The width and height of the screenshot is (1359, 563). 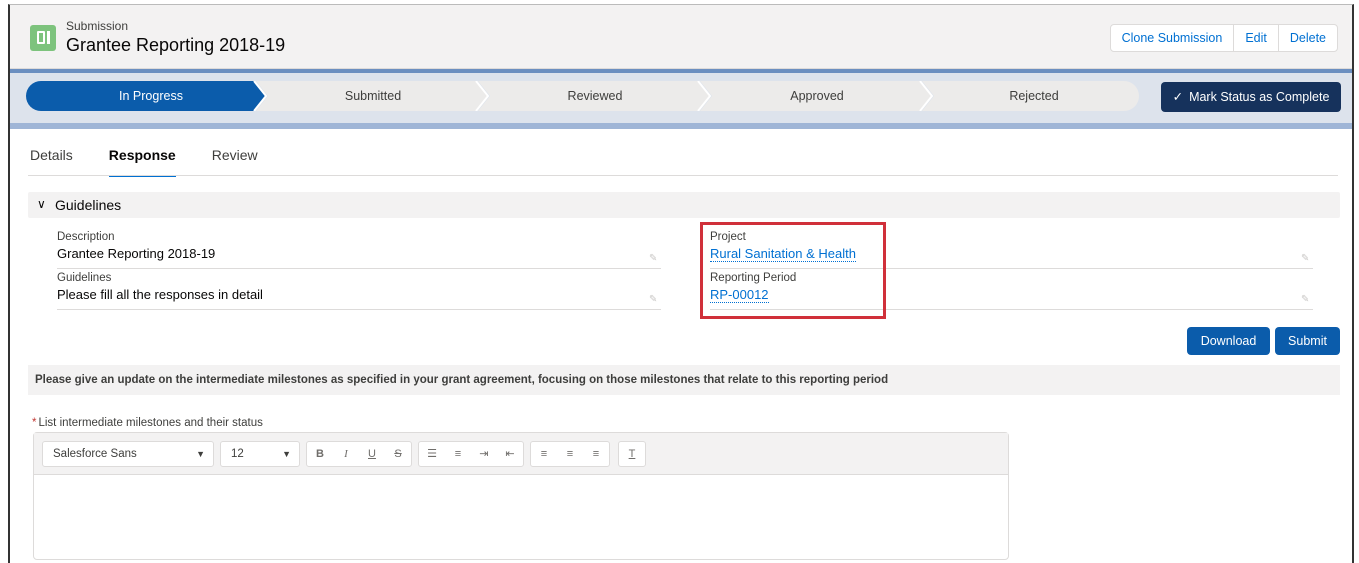 I want to click on path-stage-in-progress: In Progress, so click(x=151, y=96).